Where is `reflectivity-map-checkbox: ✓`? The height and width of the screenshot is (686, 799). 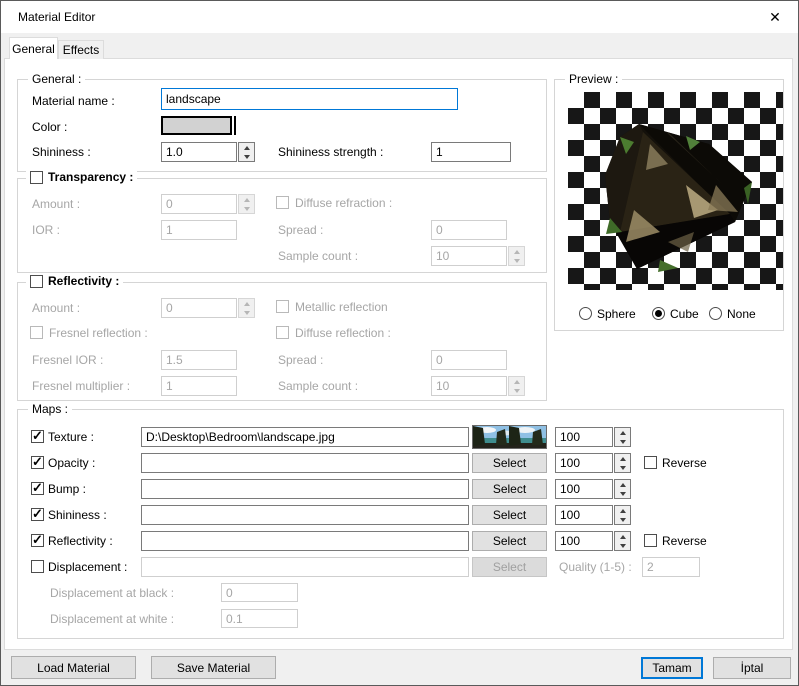
reflectivity-map-checkbox: ✓ is located at coordinates (37, 539).